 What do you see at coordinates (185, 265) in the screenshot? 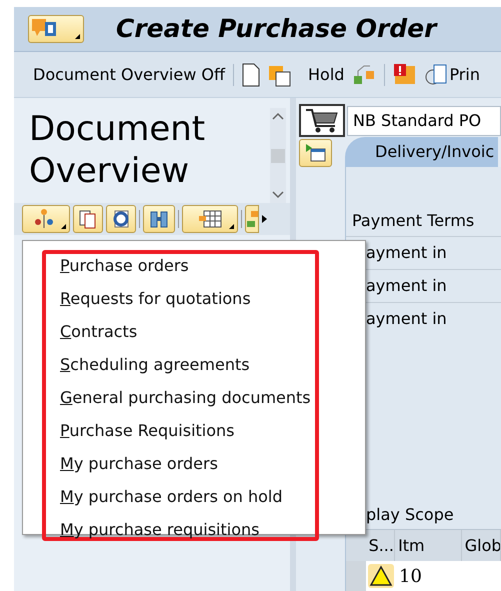
I see `menu-item: Purchase orders` at bounding box center [185, 265].